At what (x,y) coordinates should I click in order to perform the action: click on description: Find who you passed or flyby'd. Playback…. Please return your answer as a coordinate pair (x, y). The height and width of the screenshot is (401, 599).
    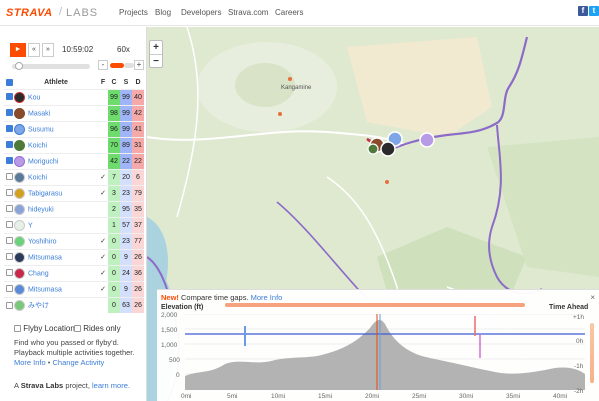
    Looking at the image, I should click on (74, 347).